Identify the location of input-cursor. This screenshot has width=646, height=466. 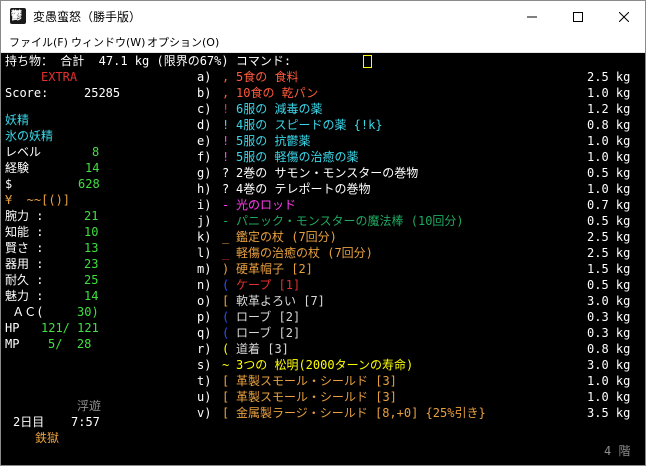
(367, 61).